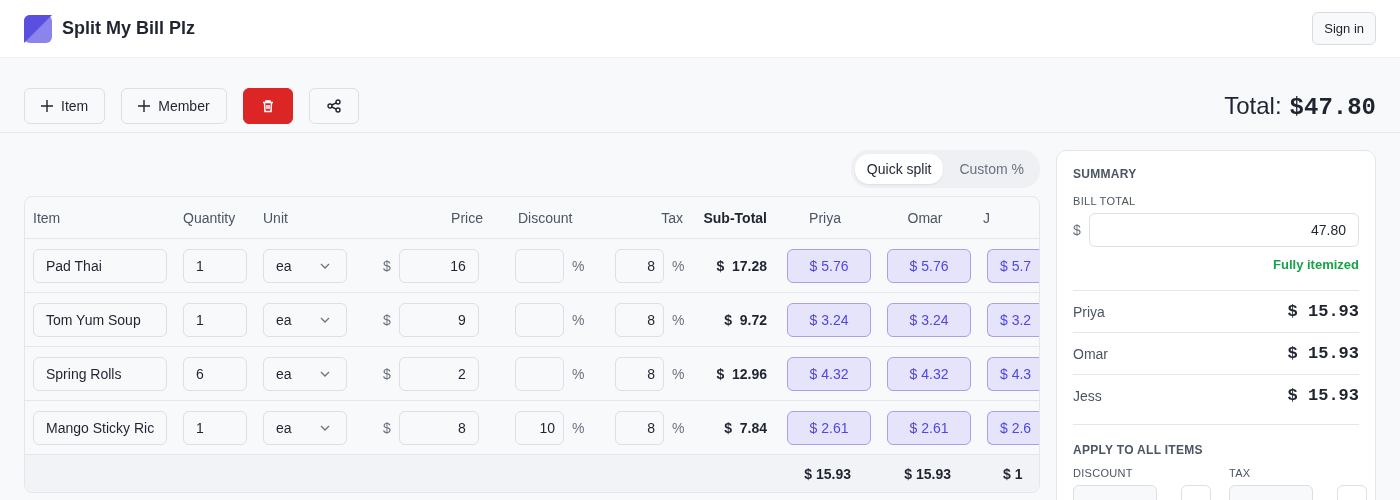 The height and width of the screenshot is (500, 1400). Describe the element at coordinates (745, 427) in the screenshot. I see `subtotal-value: $ 7.84` at that location.